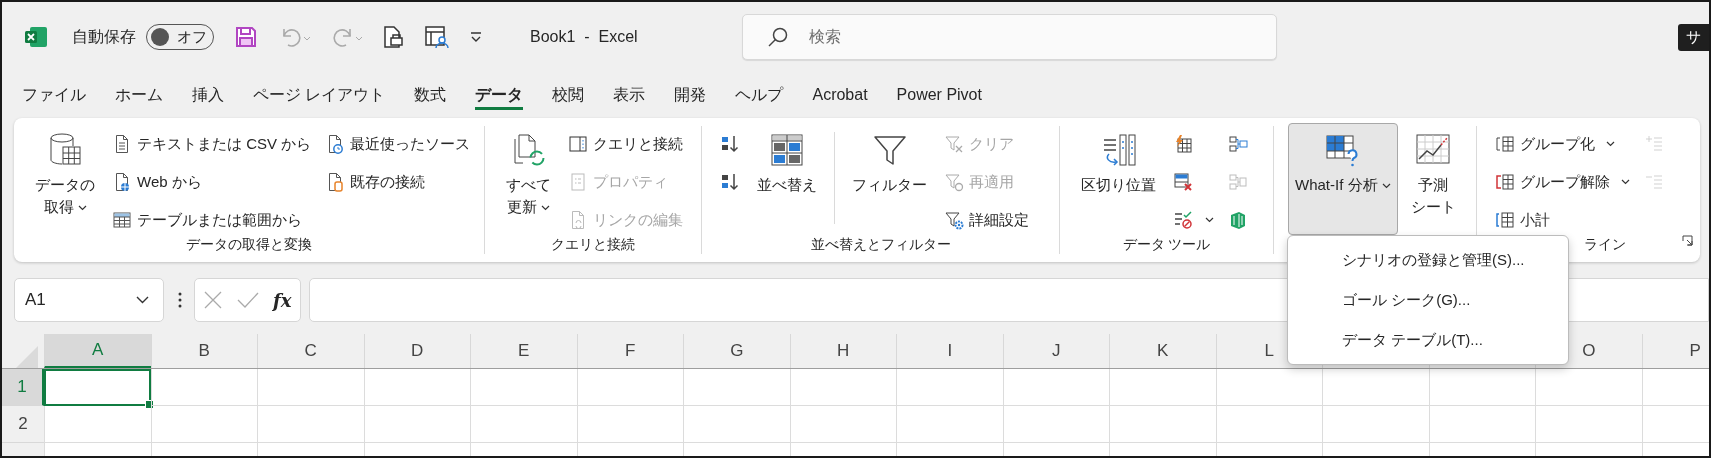  Describe the element at coordinates (97, 387) in the screenshot. I see `active-cell` at that location.